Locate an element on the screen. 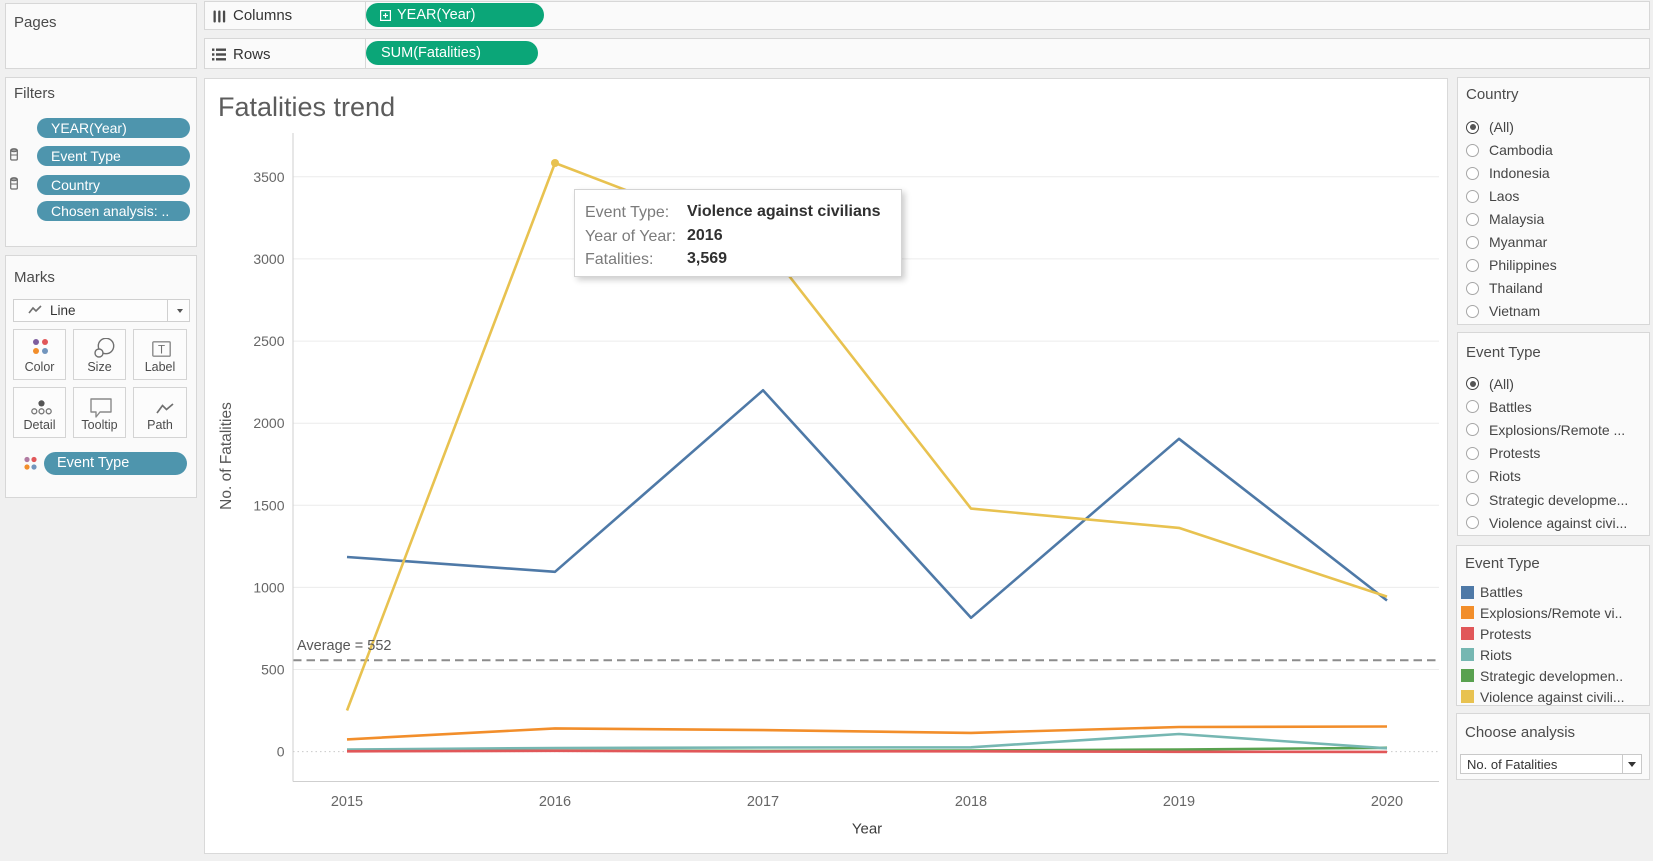  svg-text: 3000 is located at coordinates (268, 259).